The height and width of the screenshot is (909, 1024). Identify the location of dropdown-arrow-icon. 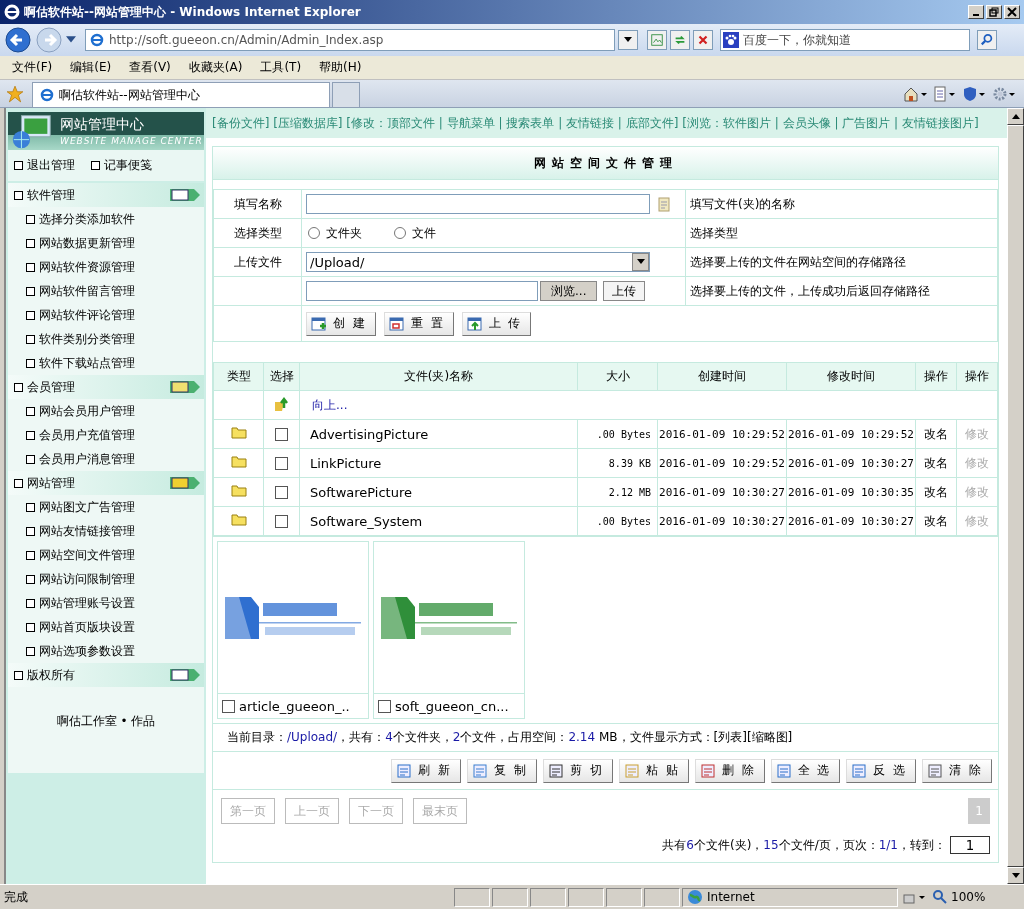
(71, 40).